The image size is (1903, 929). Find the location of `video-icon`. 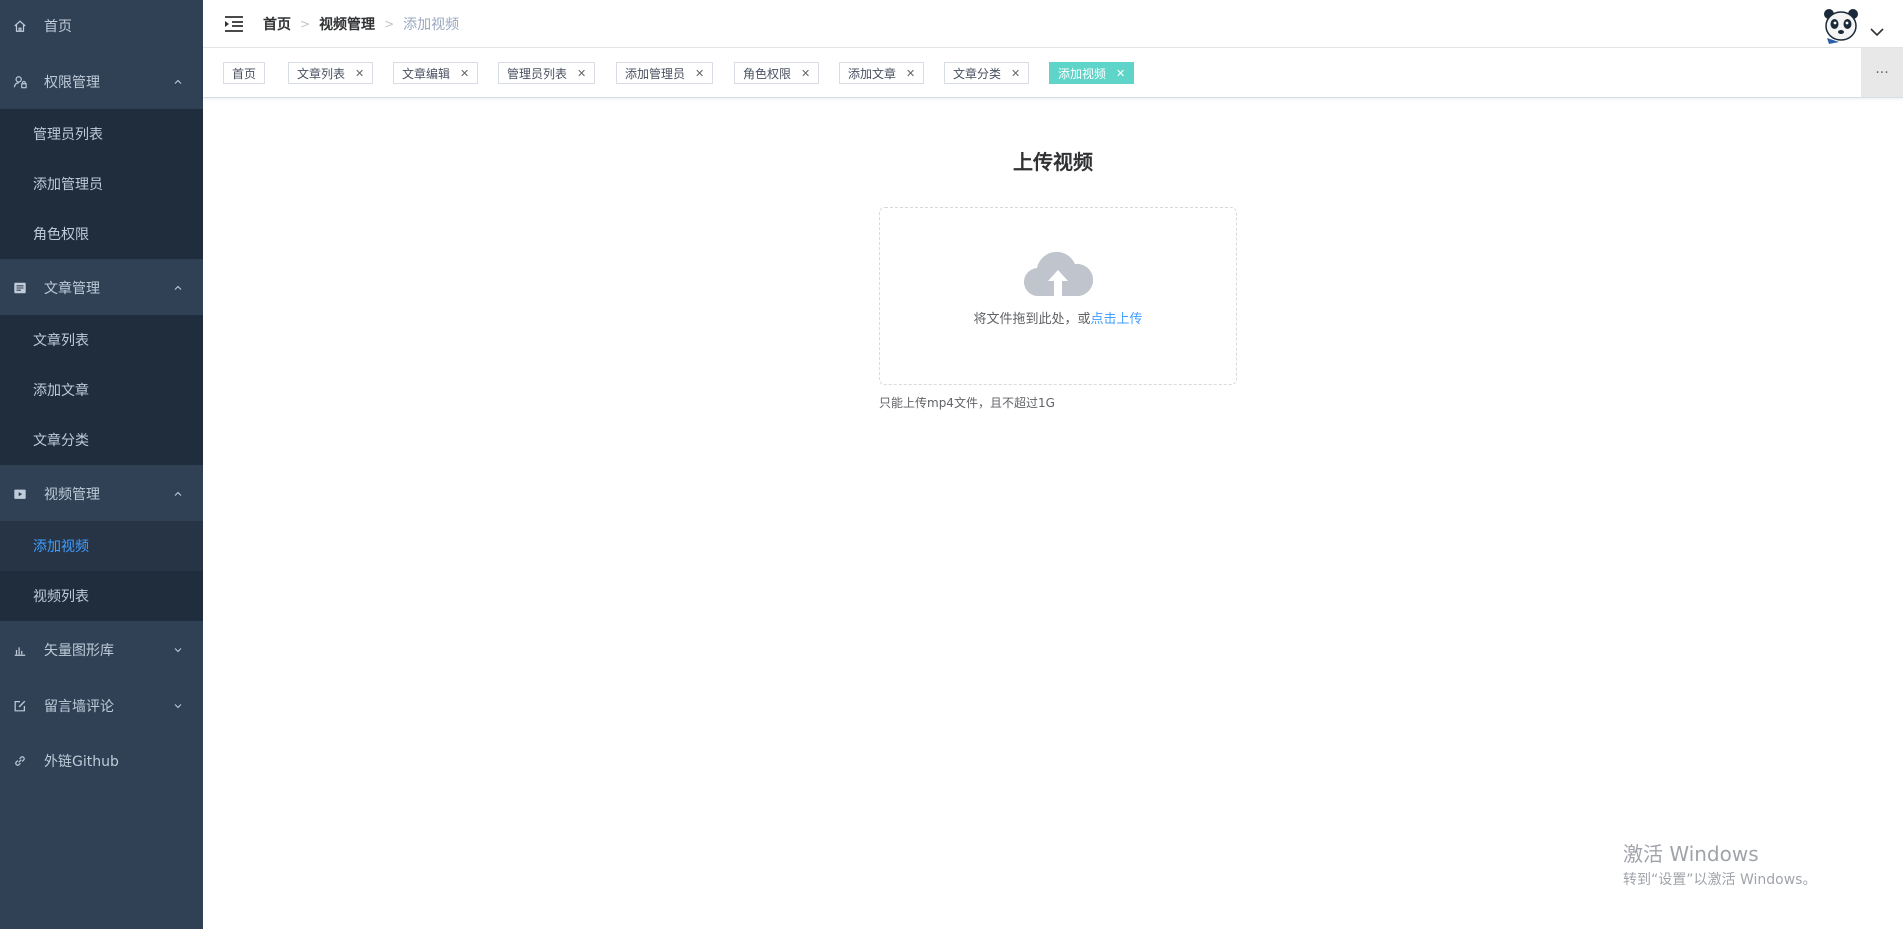

video-icon is located at coordinates (20, 494).